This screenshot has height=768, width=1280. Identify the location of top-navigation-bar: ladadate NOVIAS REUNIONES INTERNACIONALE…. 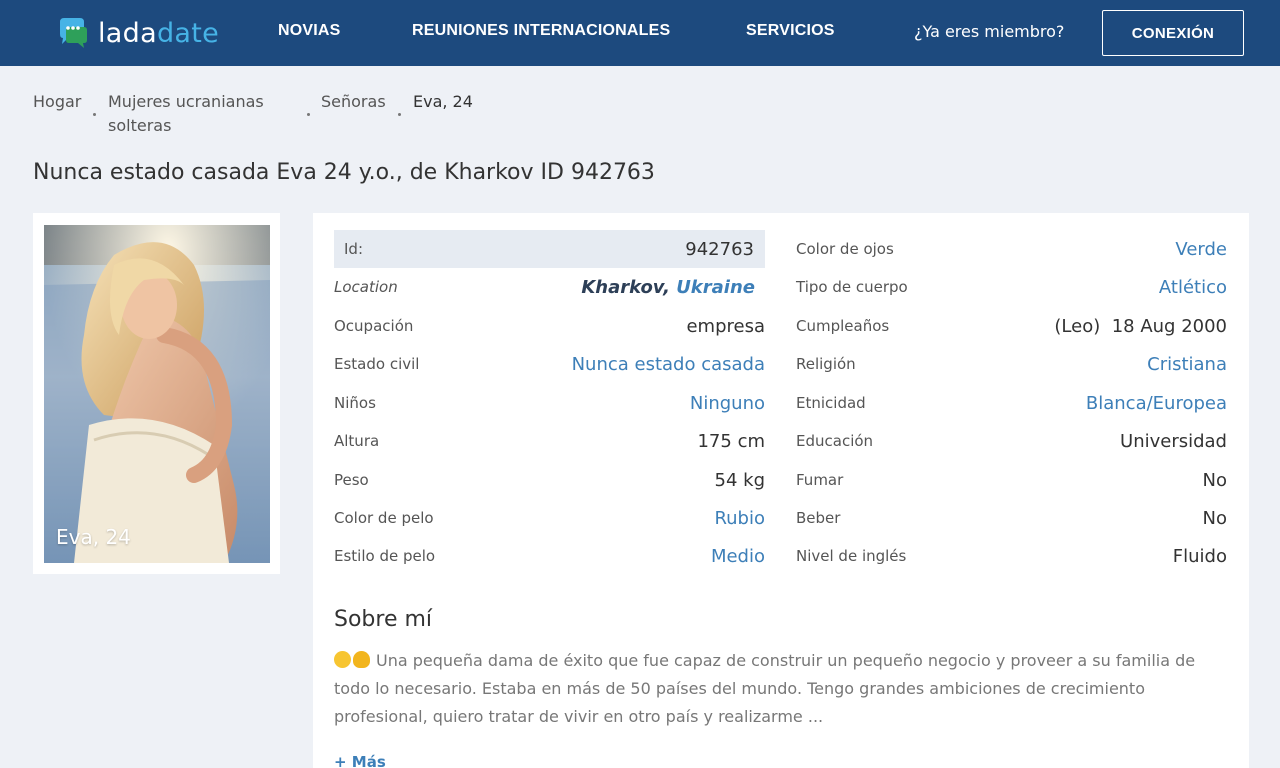
(640, 33).